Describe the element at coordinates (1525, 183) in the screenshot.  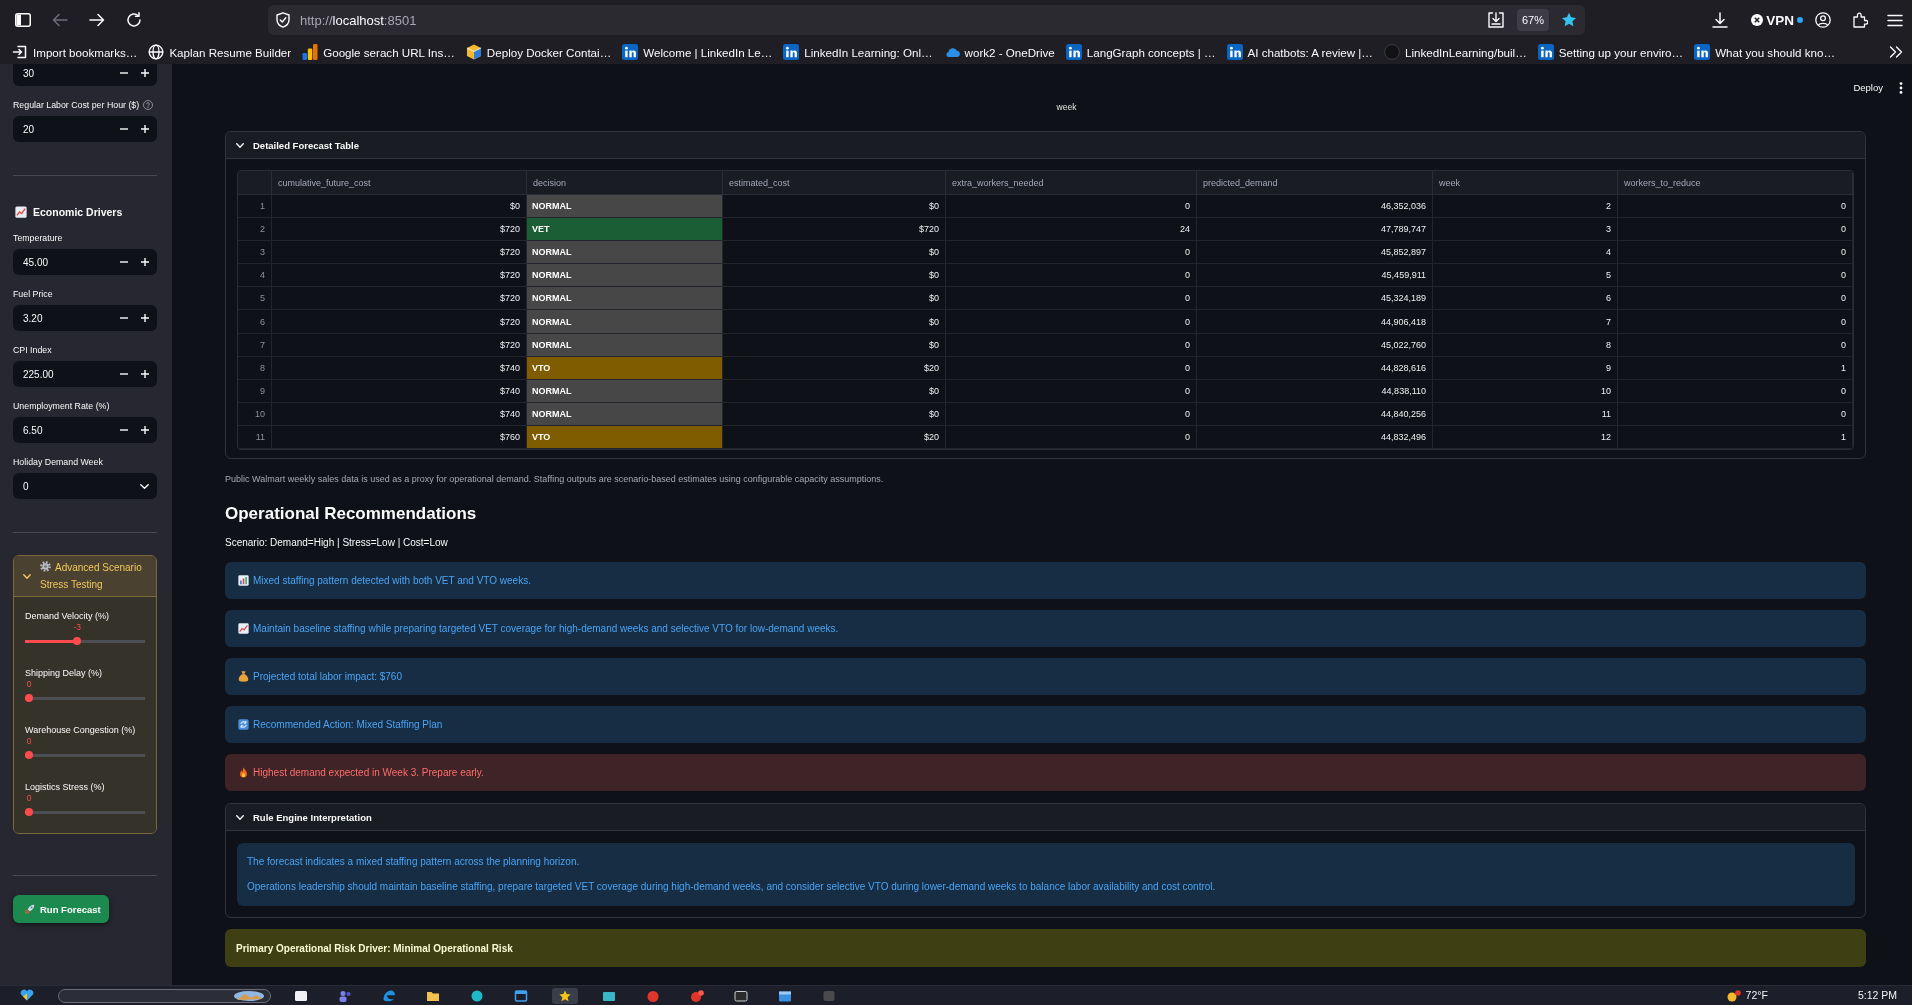
I see `column-header: week` at that location.